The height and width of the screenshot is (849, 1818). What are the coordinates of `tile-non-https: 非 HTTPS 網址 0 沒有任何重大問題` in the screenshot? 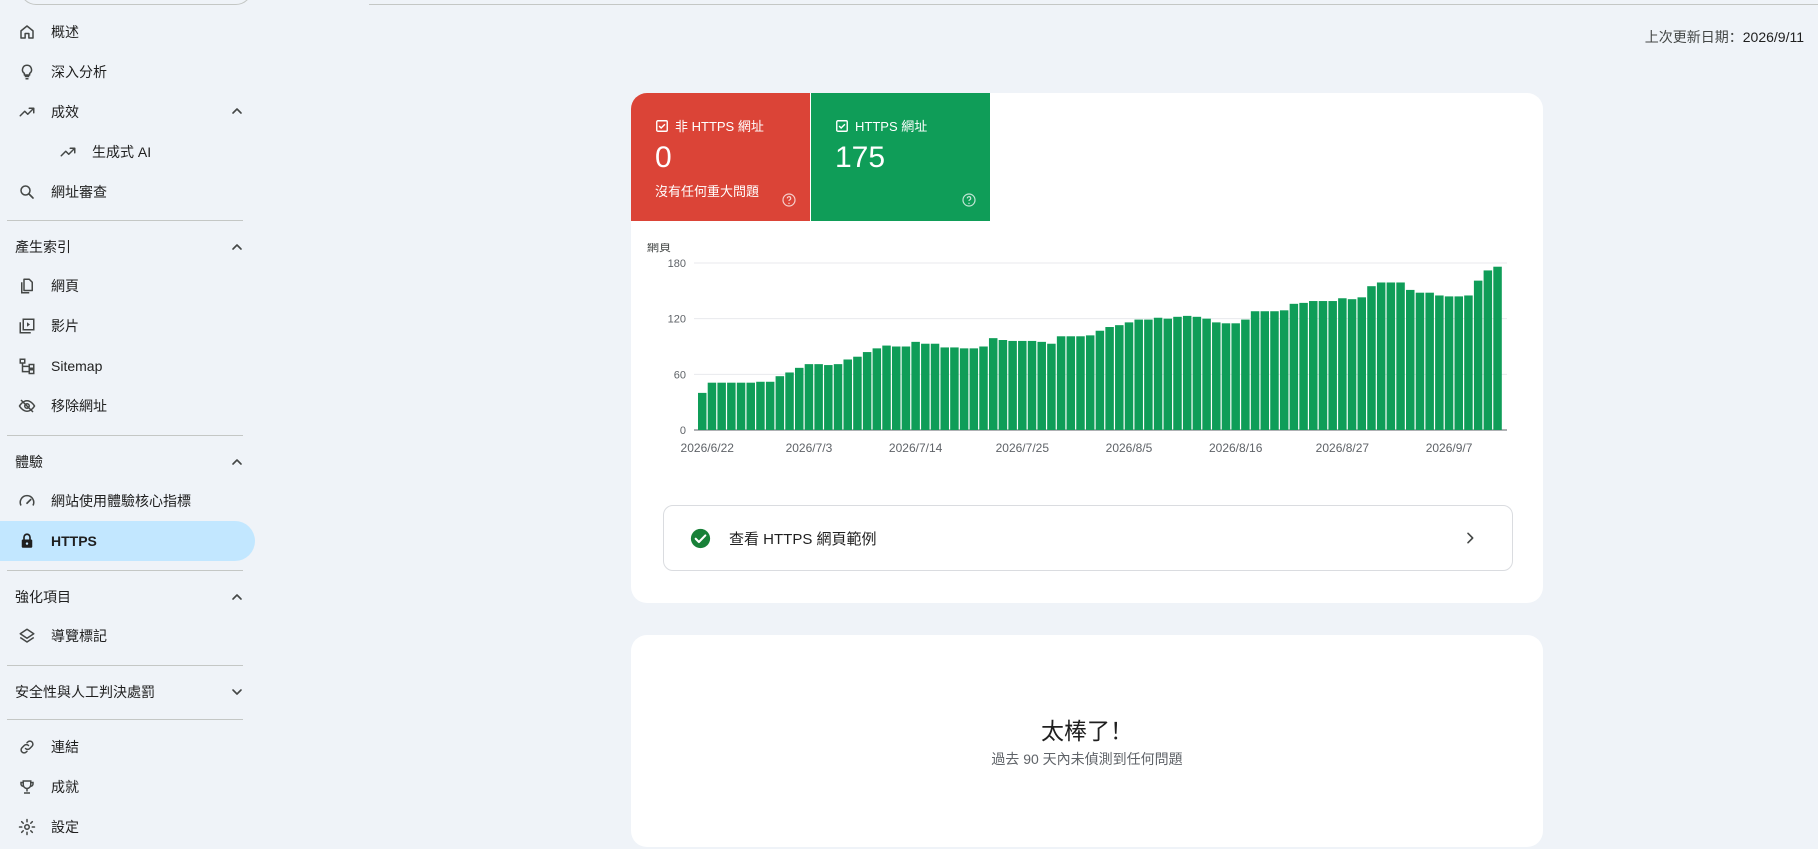 It's located at (720, 157).